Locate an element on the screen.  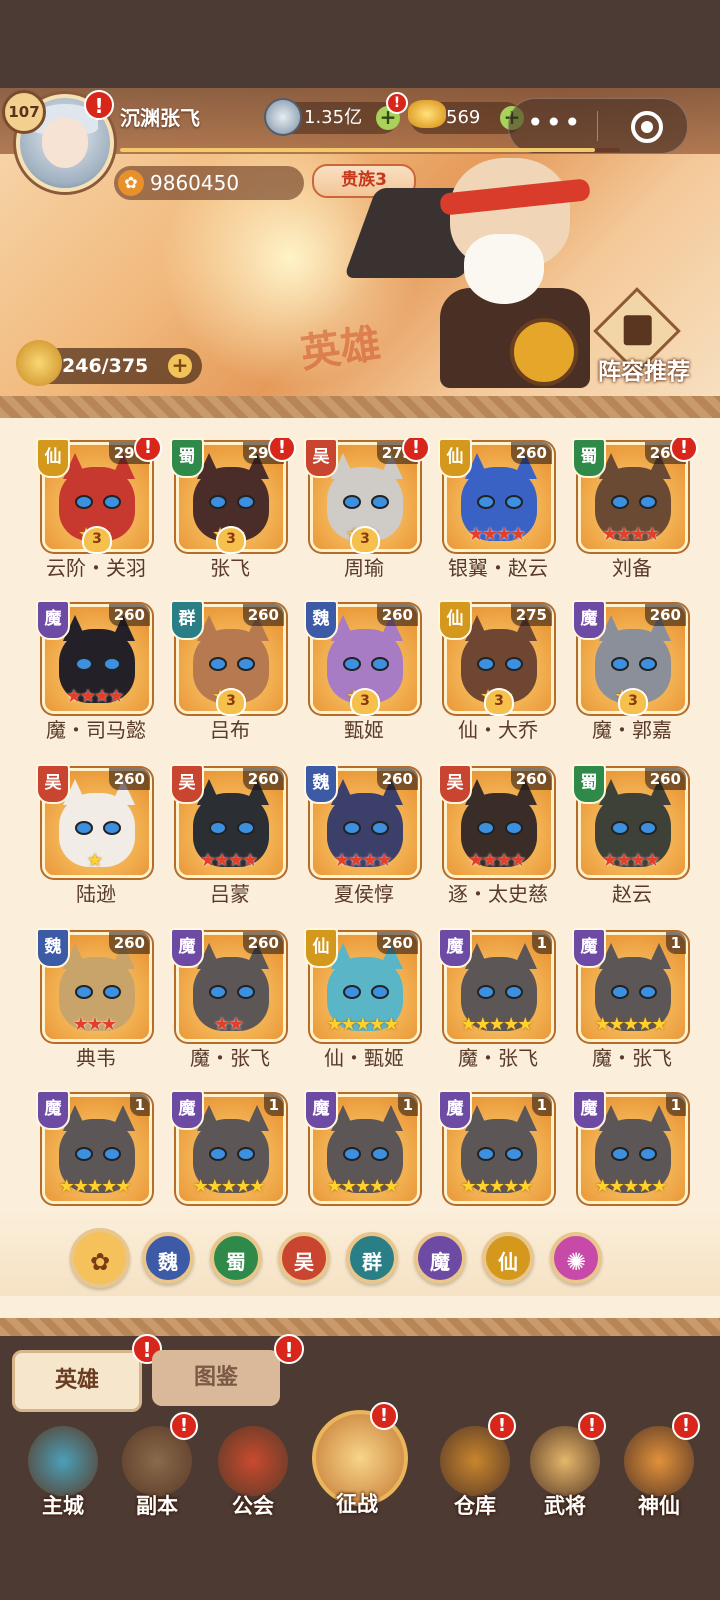
filter-all-button: ✿ is located at coordinates (100, 1258).